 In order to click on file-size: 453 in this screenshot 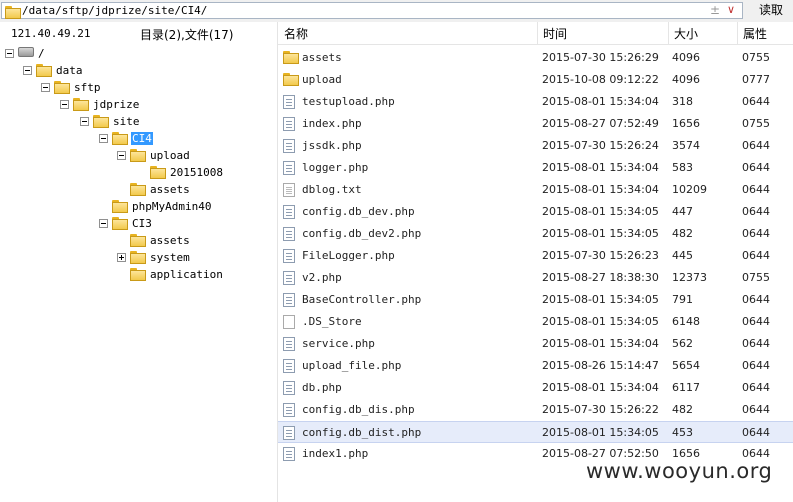, I will do `click(682, 432)`.